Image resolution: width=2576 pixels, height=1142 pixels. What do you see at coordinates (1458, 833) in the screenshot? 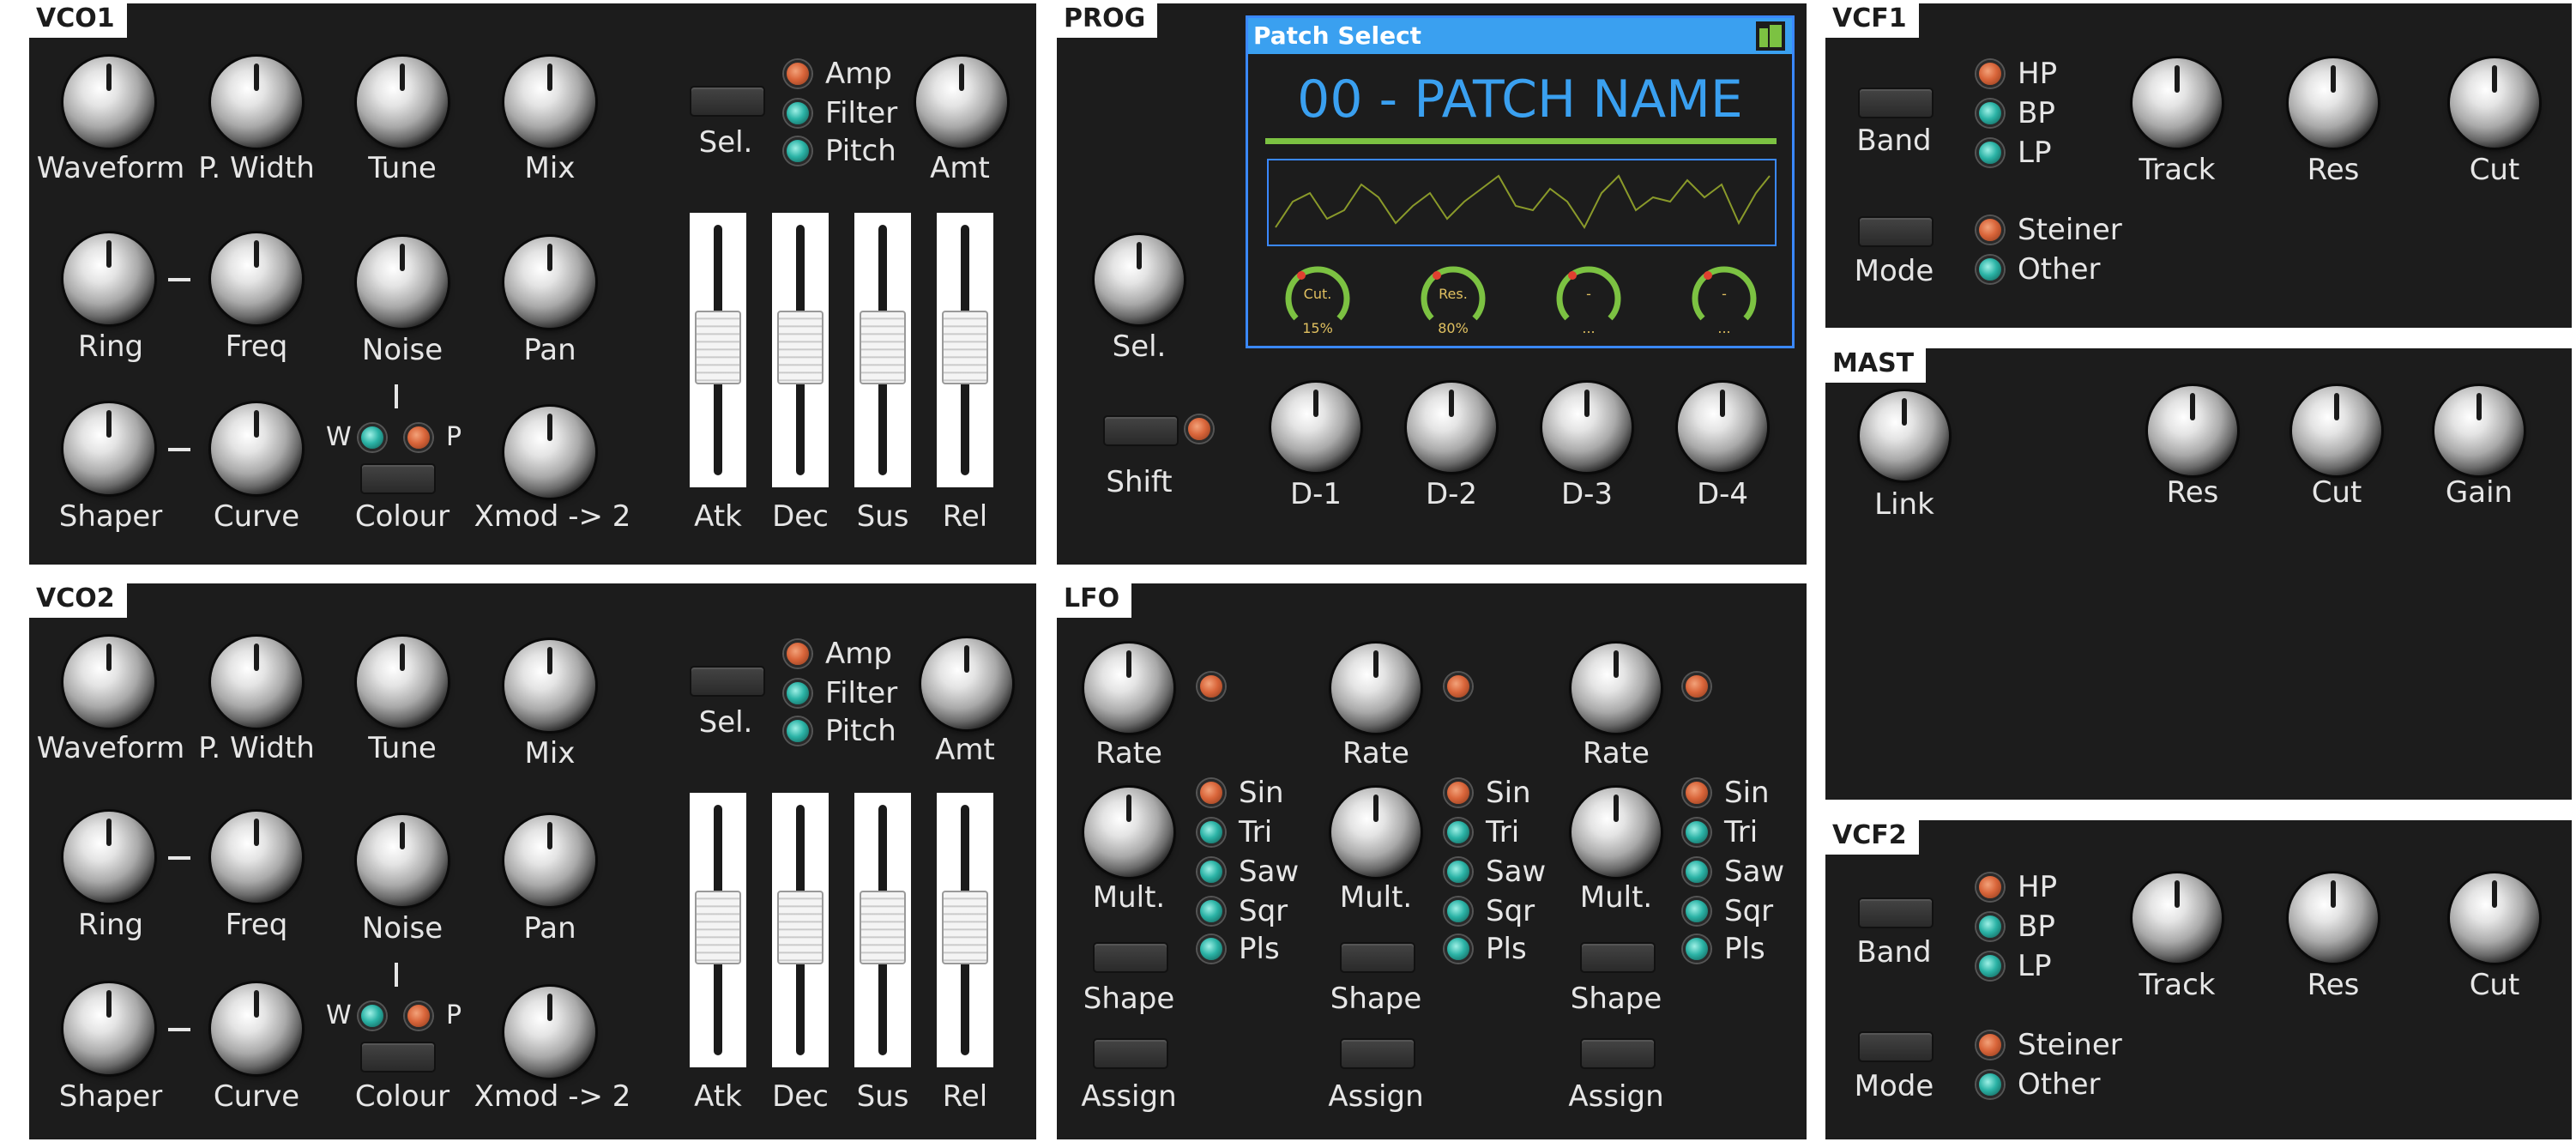
I see `lfo2-tri-led` at bounding box center [1458, 833].